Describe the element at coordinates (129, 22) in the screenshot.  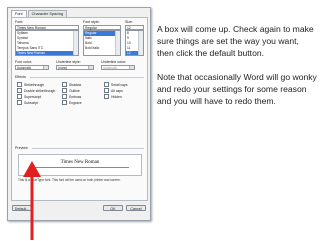
I see `size-label: Size:` at that location.